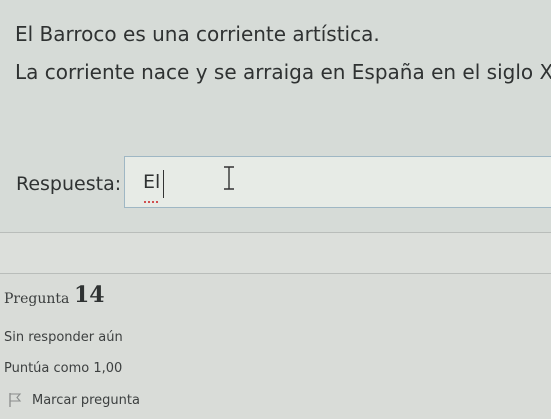  What do you see at coordinates (15, 400) in the screenshot?
I see `flag-icon` at bounding box center [15, 400].